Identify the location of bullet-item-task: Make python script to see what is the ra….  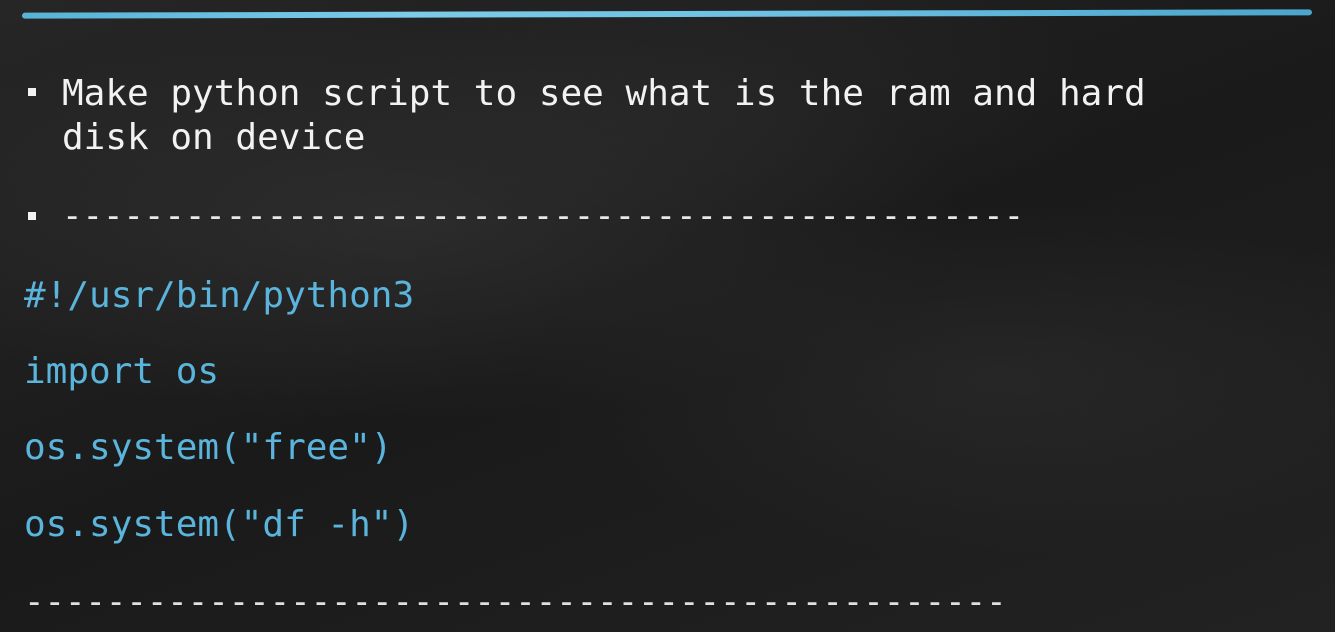
(645, 116).